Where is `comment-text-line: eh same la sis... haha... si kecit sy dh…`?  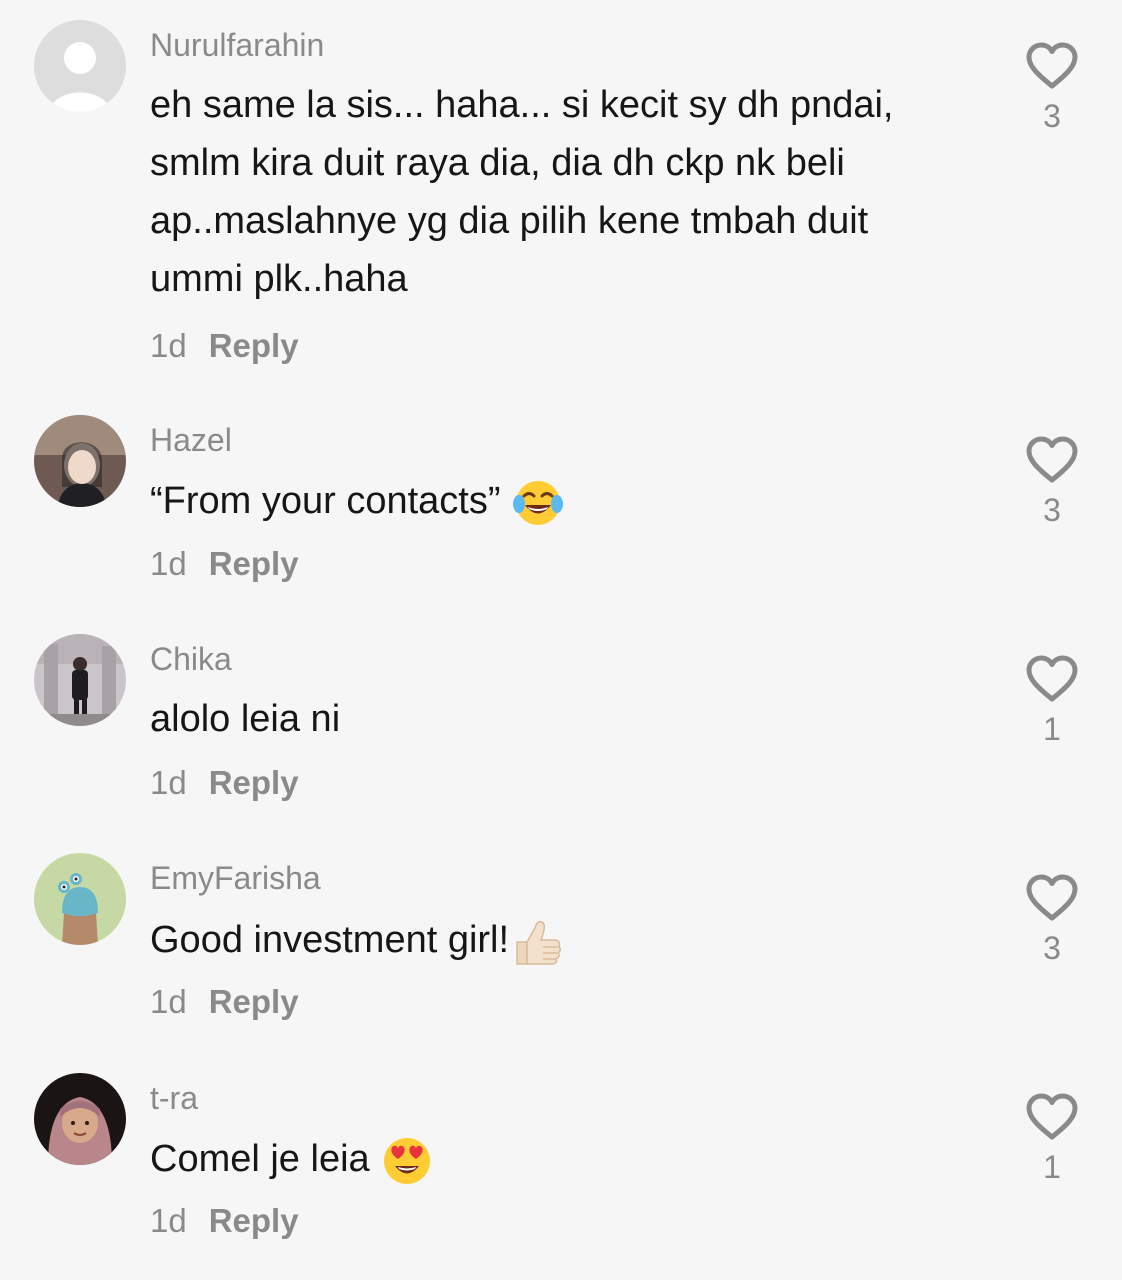
comment-text-line: eh same la sis... haha... si kecit sy dh… is located at coordinates (522, 105).